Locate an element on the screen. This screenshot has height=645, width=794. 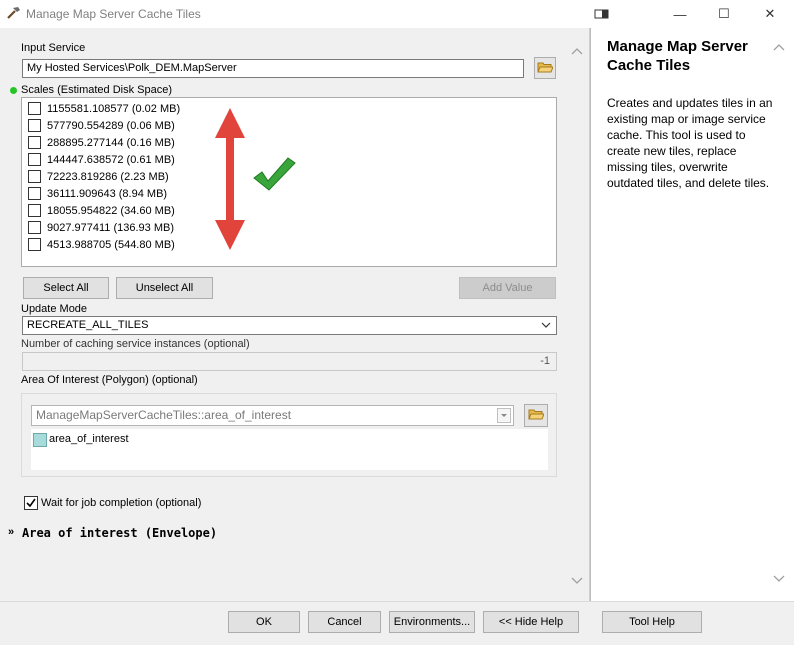
update-mode-dropdown: RECREATE_ALL_TILES is located at coordinates (289, 325).